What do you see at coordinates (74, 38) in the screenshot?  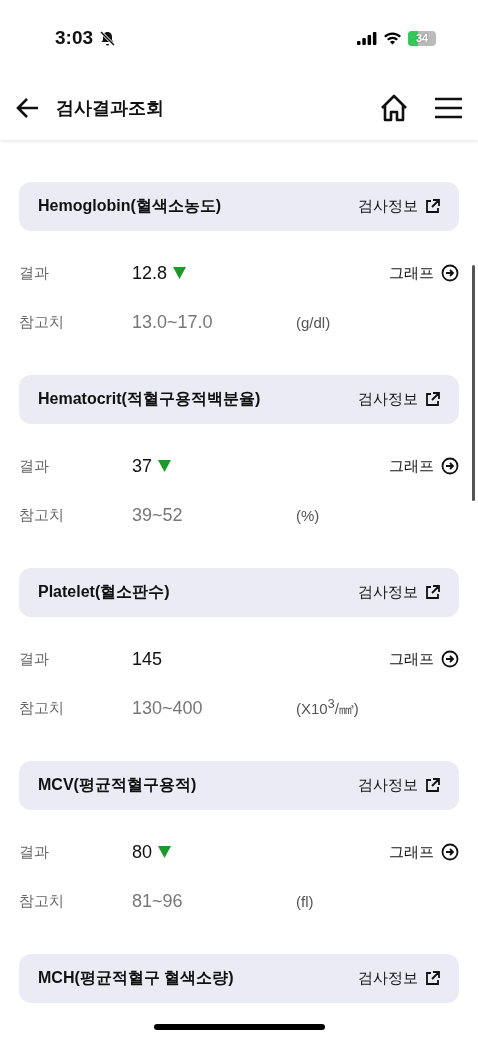 I see `clock: 3:03` at bounding box center [74, 38].